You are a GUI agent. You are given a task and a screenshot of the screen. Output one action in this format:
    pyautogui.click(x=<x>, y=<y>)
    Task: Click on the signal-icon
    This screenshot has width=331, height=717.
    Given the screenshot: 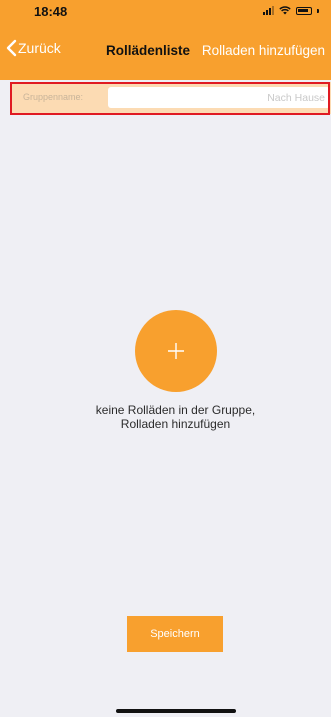 What is the action you would take?
    pyautogui.click(x=268, y=10)
    